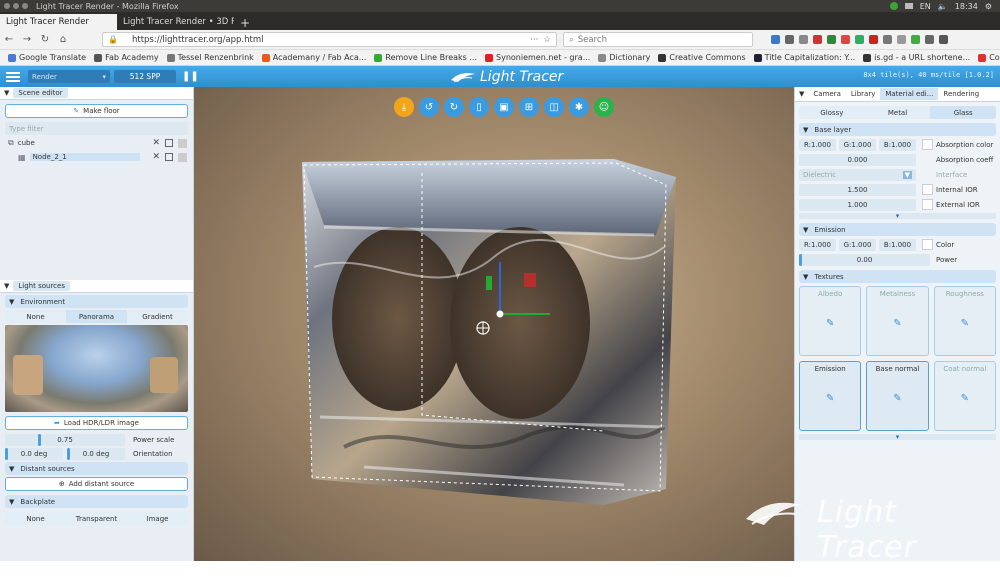 The width and height of the screenshot is (1000, 577). Describe the element at coordinates (857, 159) in the screenshot. I see `absorption-coeff-field: 0.000` at that location.